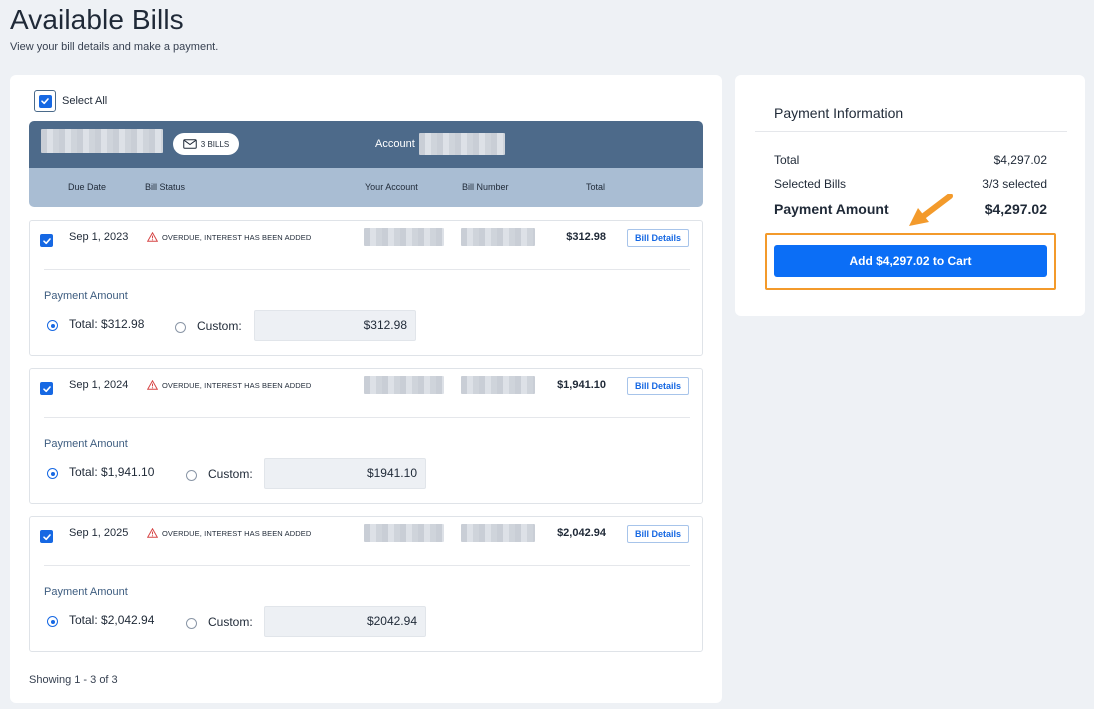 This screenshot has width=1094, height=709. I want to click on add-to-cart-button: Add $4,297.02 to Cart, so click(910, 261).